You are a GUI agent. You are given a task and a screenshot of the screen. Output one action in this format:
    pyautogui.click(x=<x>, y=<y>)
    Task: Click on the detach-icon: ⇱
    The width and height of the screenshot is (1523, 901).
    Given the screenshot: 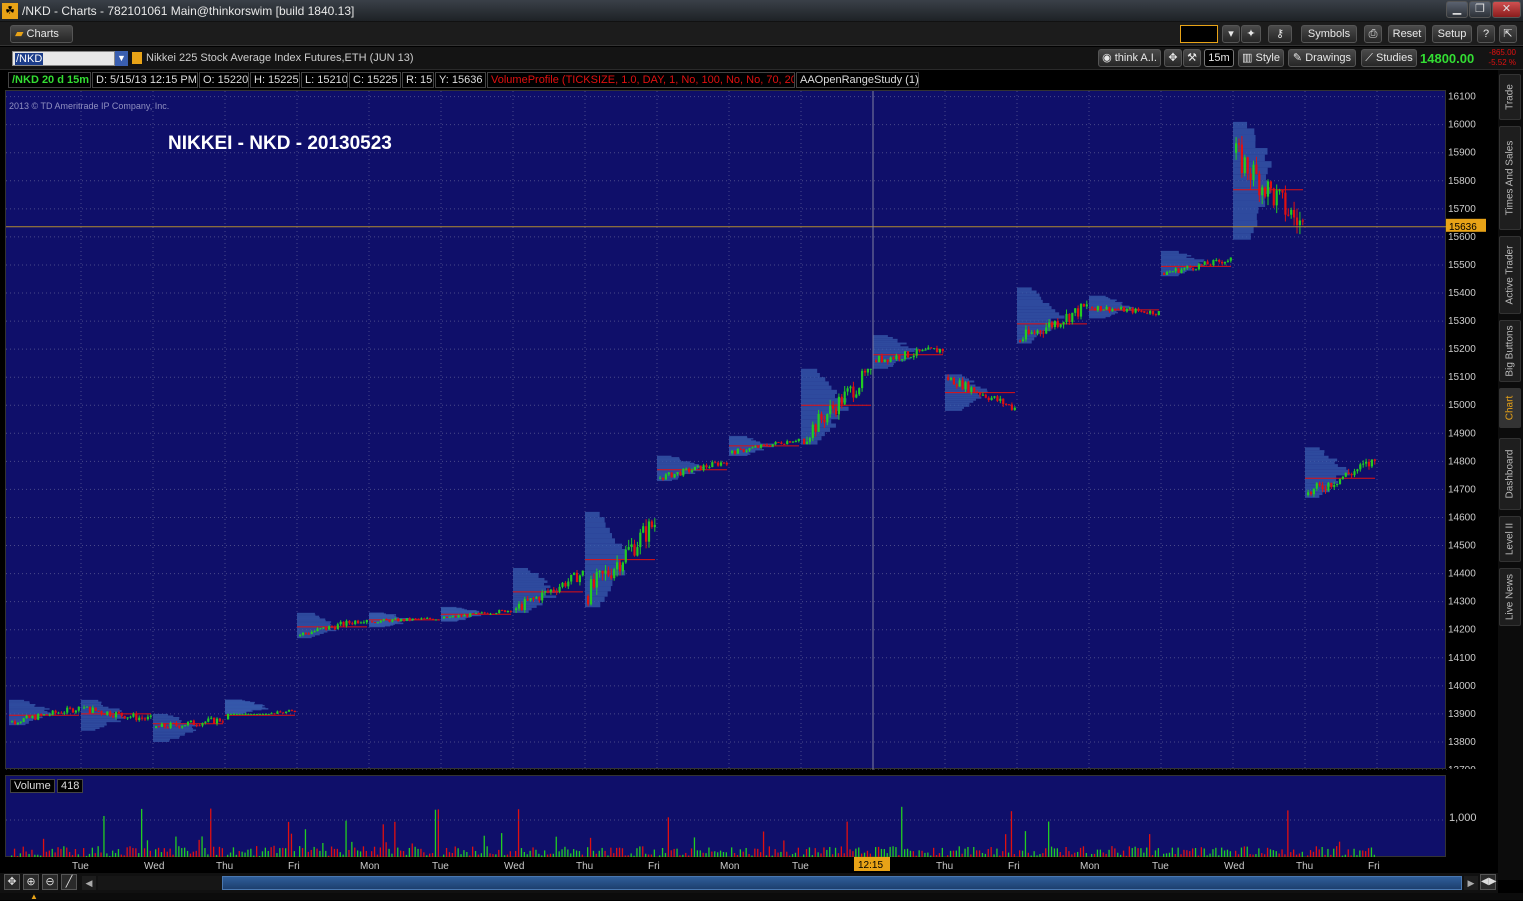 What is the action you would take?
    pyautogui.click(x=1508, y=34)
    